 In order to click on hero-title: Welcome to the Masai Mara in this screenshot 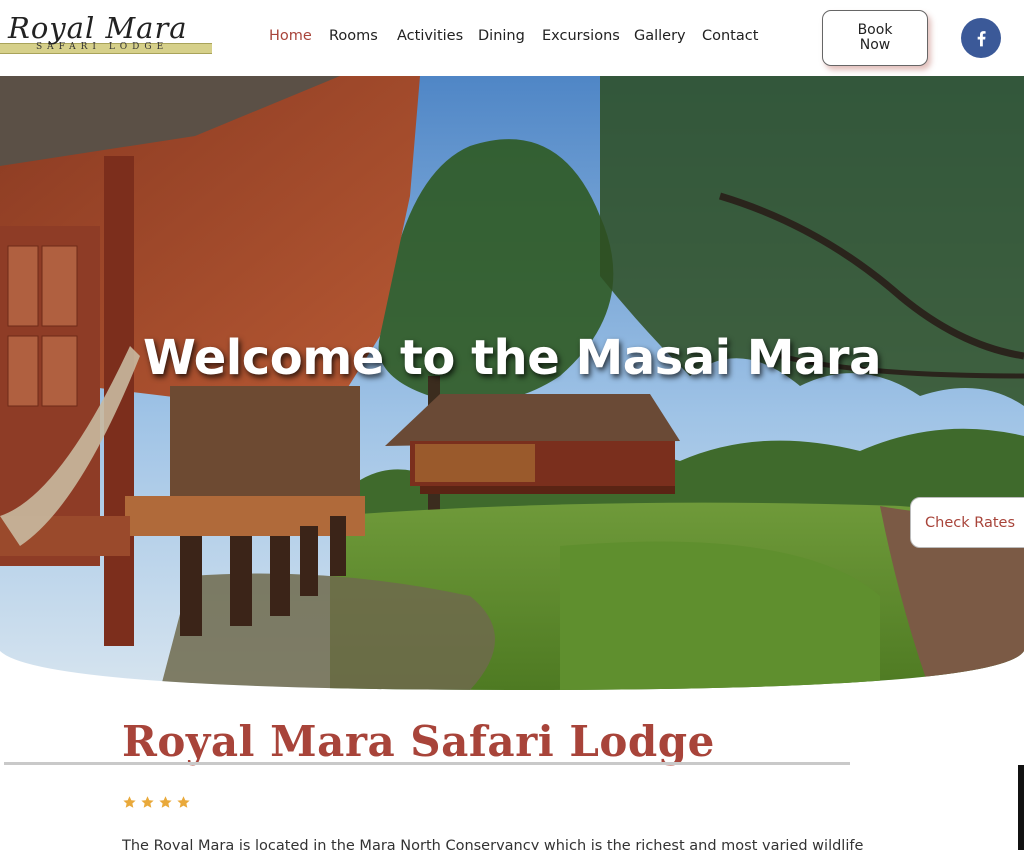, I will do `click(512, 358)`.